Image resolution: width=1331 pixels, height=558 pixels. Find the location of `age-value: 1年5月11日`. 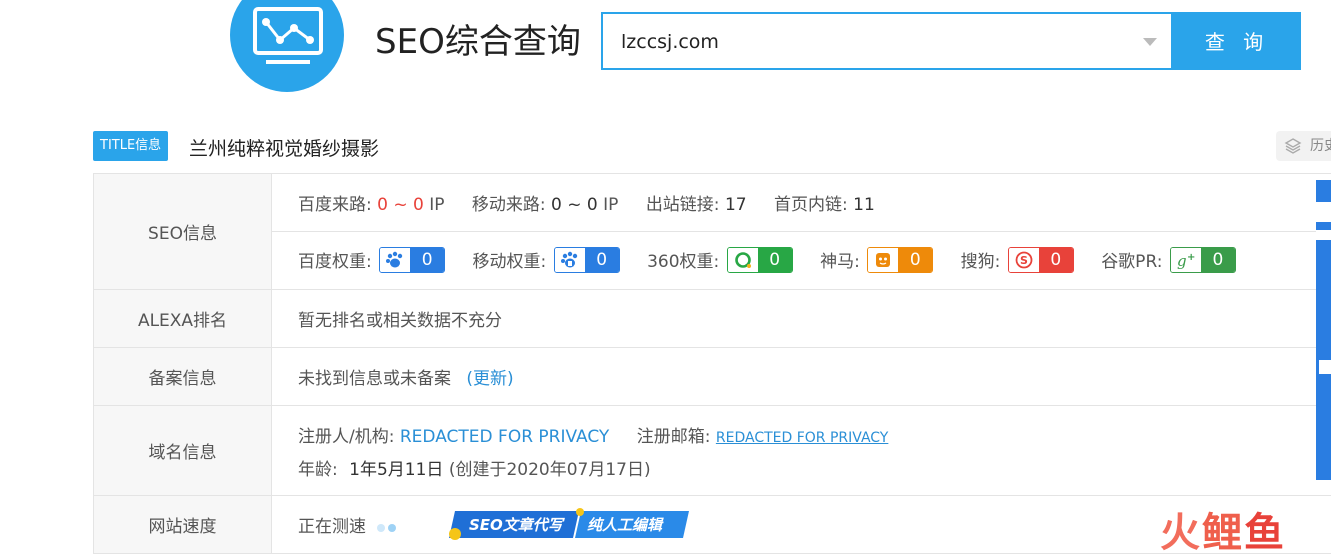

age-value: 1年5月11日 is located at coordinates (396, 470).